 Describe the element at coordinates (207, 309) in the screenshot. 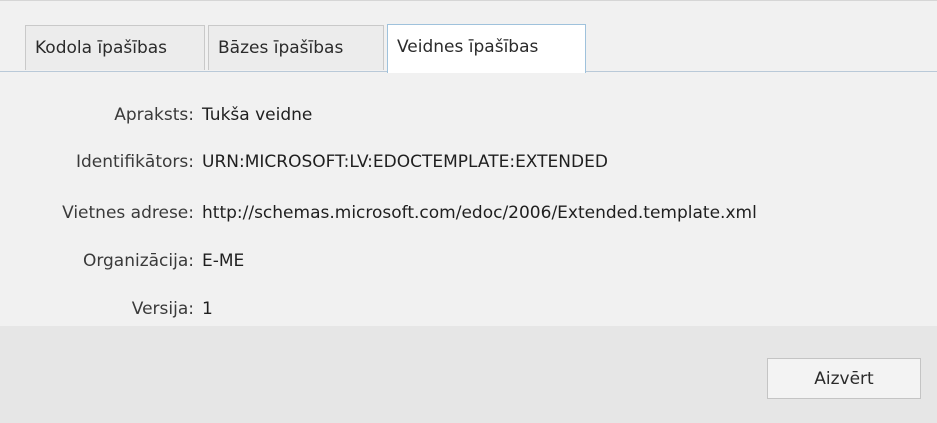

I see `property-value: 1` at that location.